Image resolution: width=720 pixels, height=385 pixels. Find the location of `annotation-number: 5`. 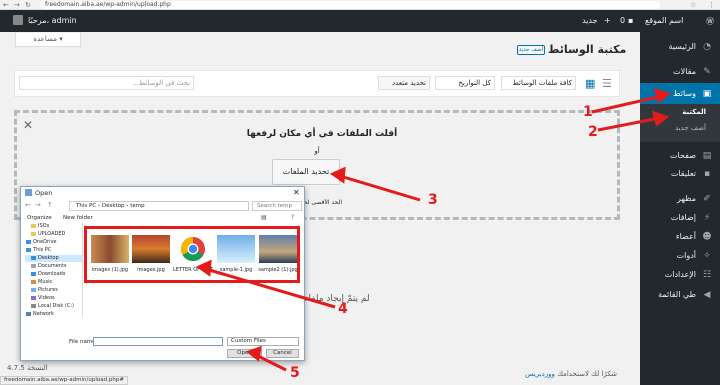

annotation-number: 5 is located at coordinates (295, 373).